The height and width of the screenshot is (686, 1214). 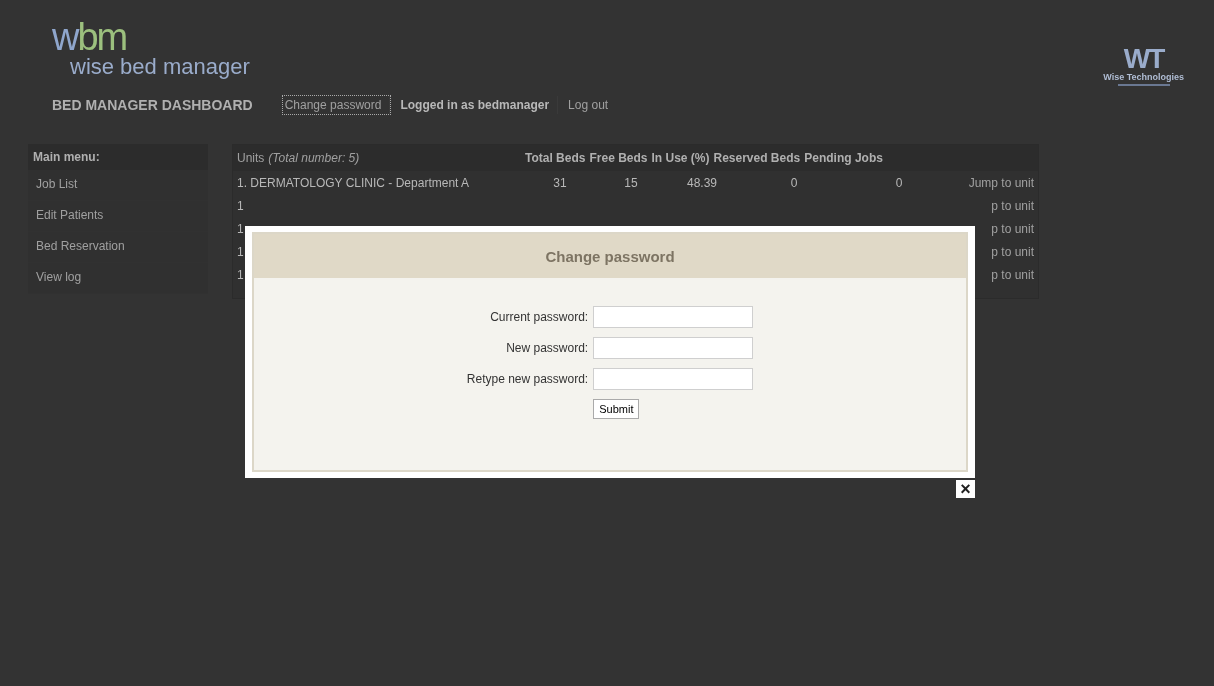 What do you see at coordinates (1143, 59) in the screenshot?
I see `partner-logo-mark: WT` at bounding box center [1143, 59].